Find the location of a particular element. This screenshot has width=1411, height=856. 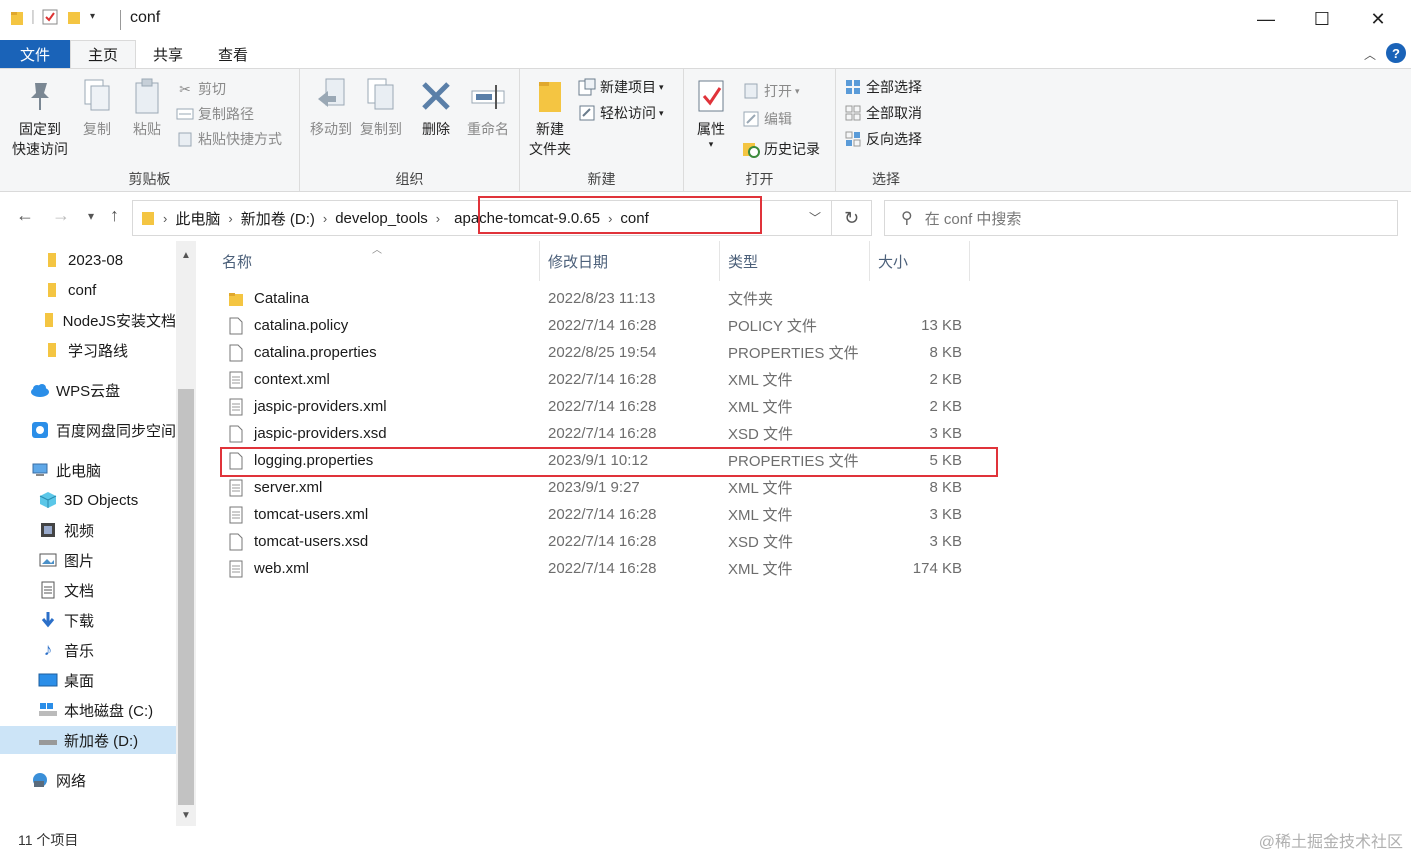

file-row: web.xml 2022/7/14 16:28 XML 文件 174 KB is located at coordinates (610, 568).